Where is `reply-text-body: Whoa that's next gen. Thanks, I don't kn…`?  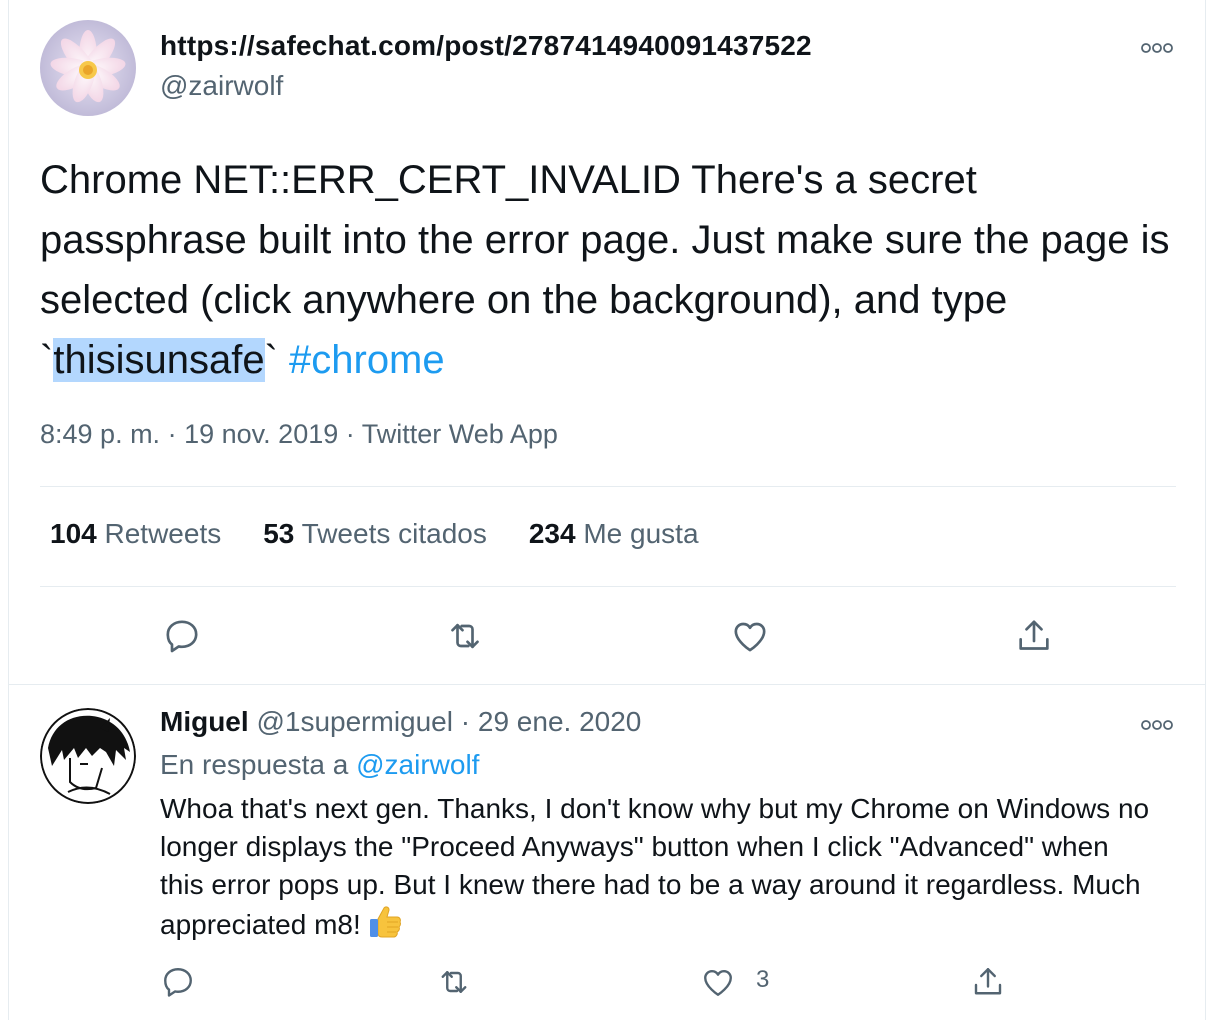 reply-text-body: Whoa that's next gen. Thanks, I don't kn… is located at coordinates (655, 866).